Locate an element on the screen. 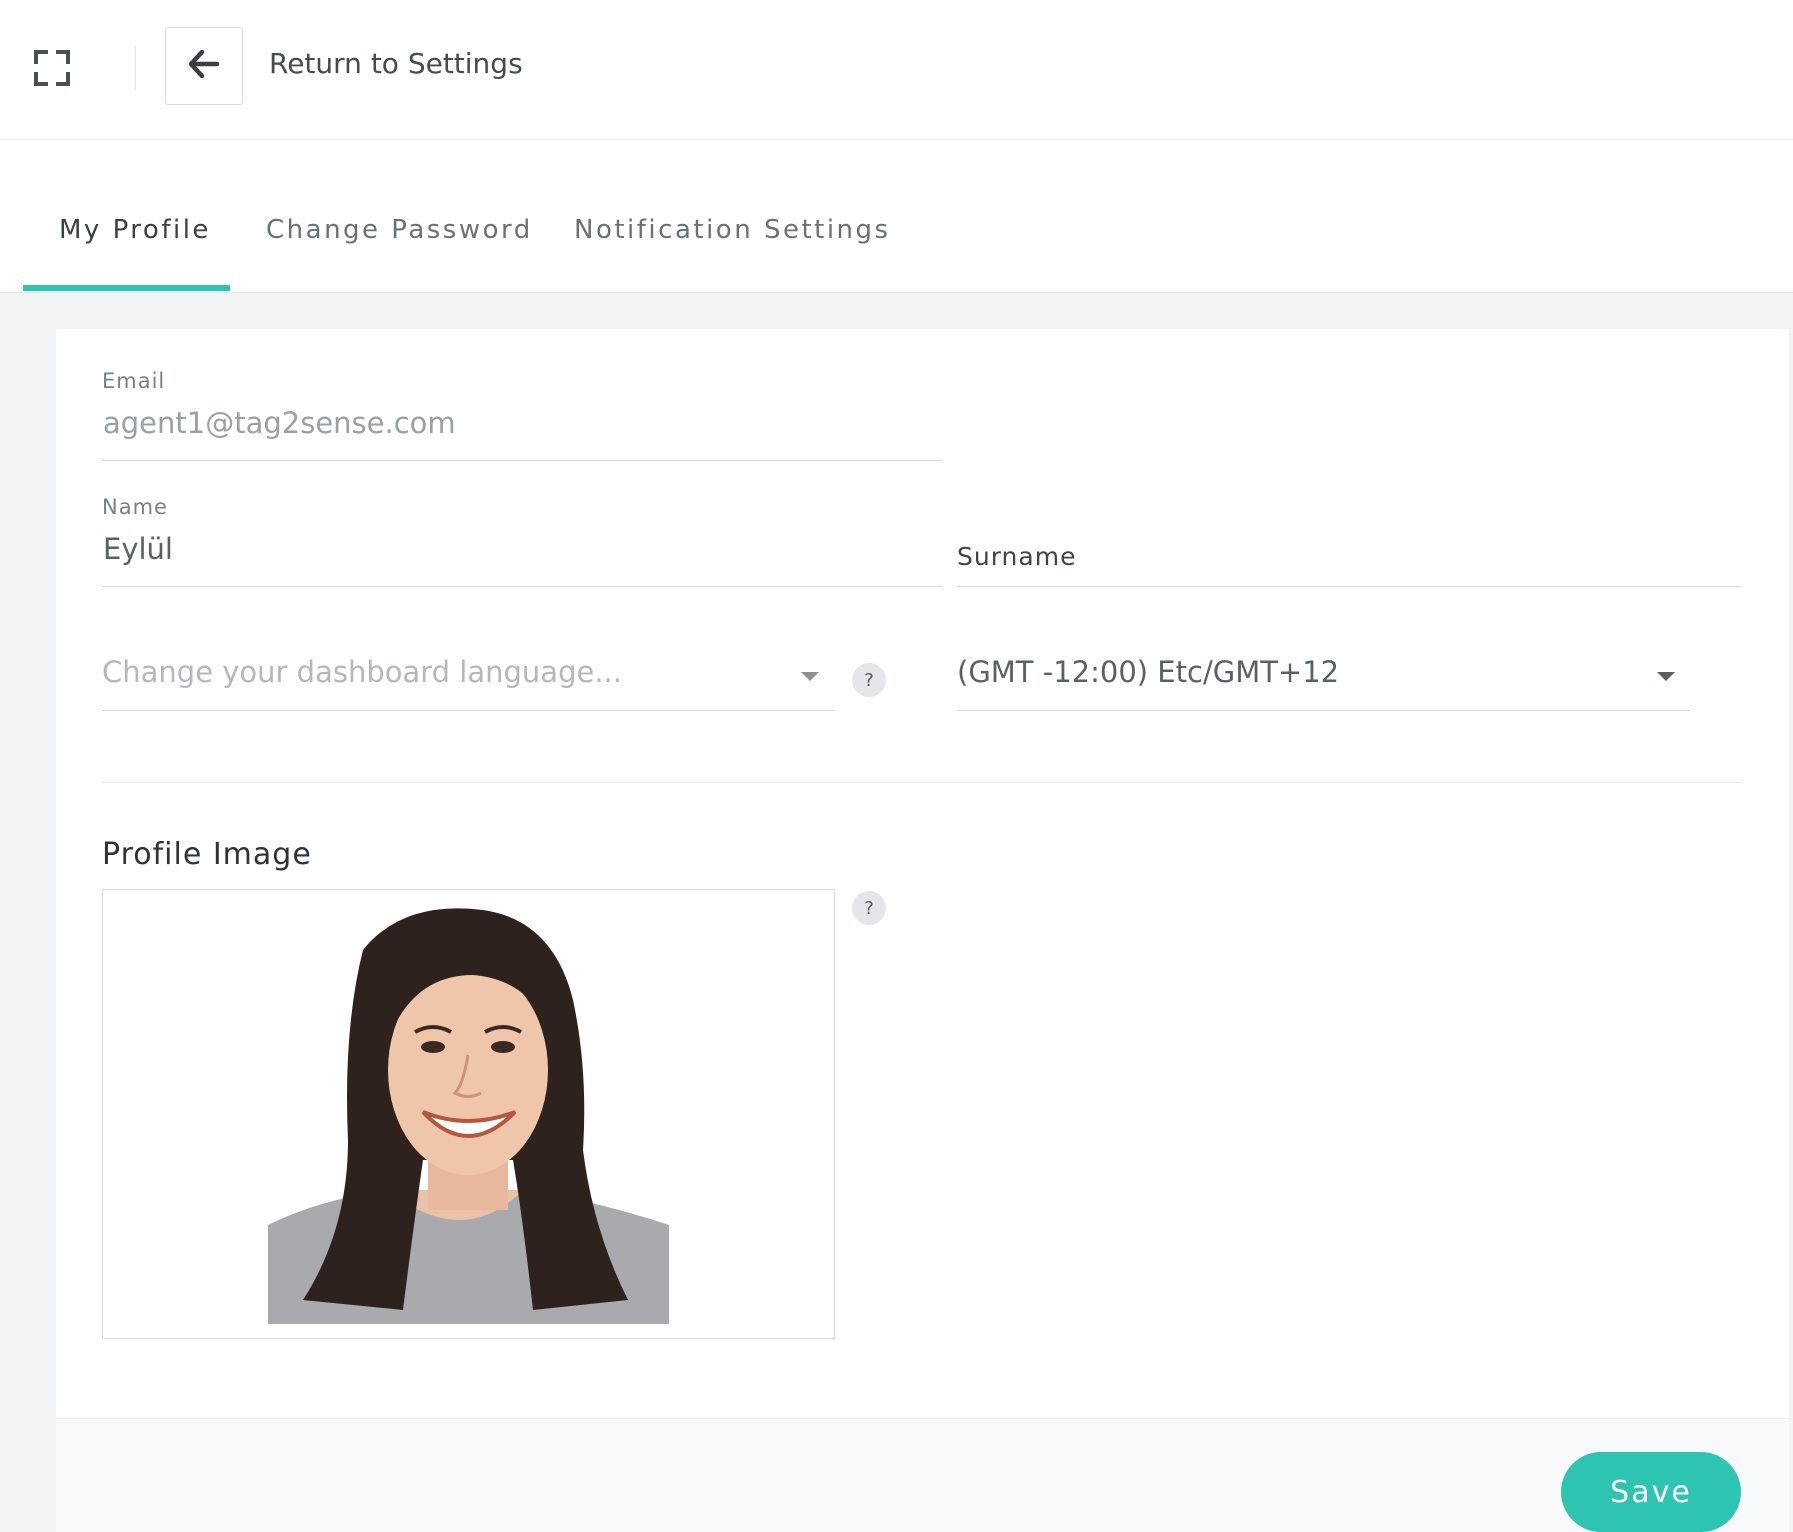 The width and height of the screenshot is (1793, 1532). name-field: Eylül is located at coordinates (138, 549).